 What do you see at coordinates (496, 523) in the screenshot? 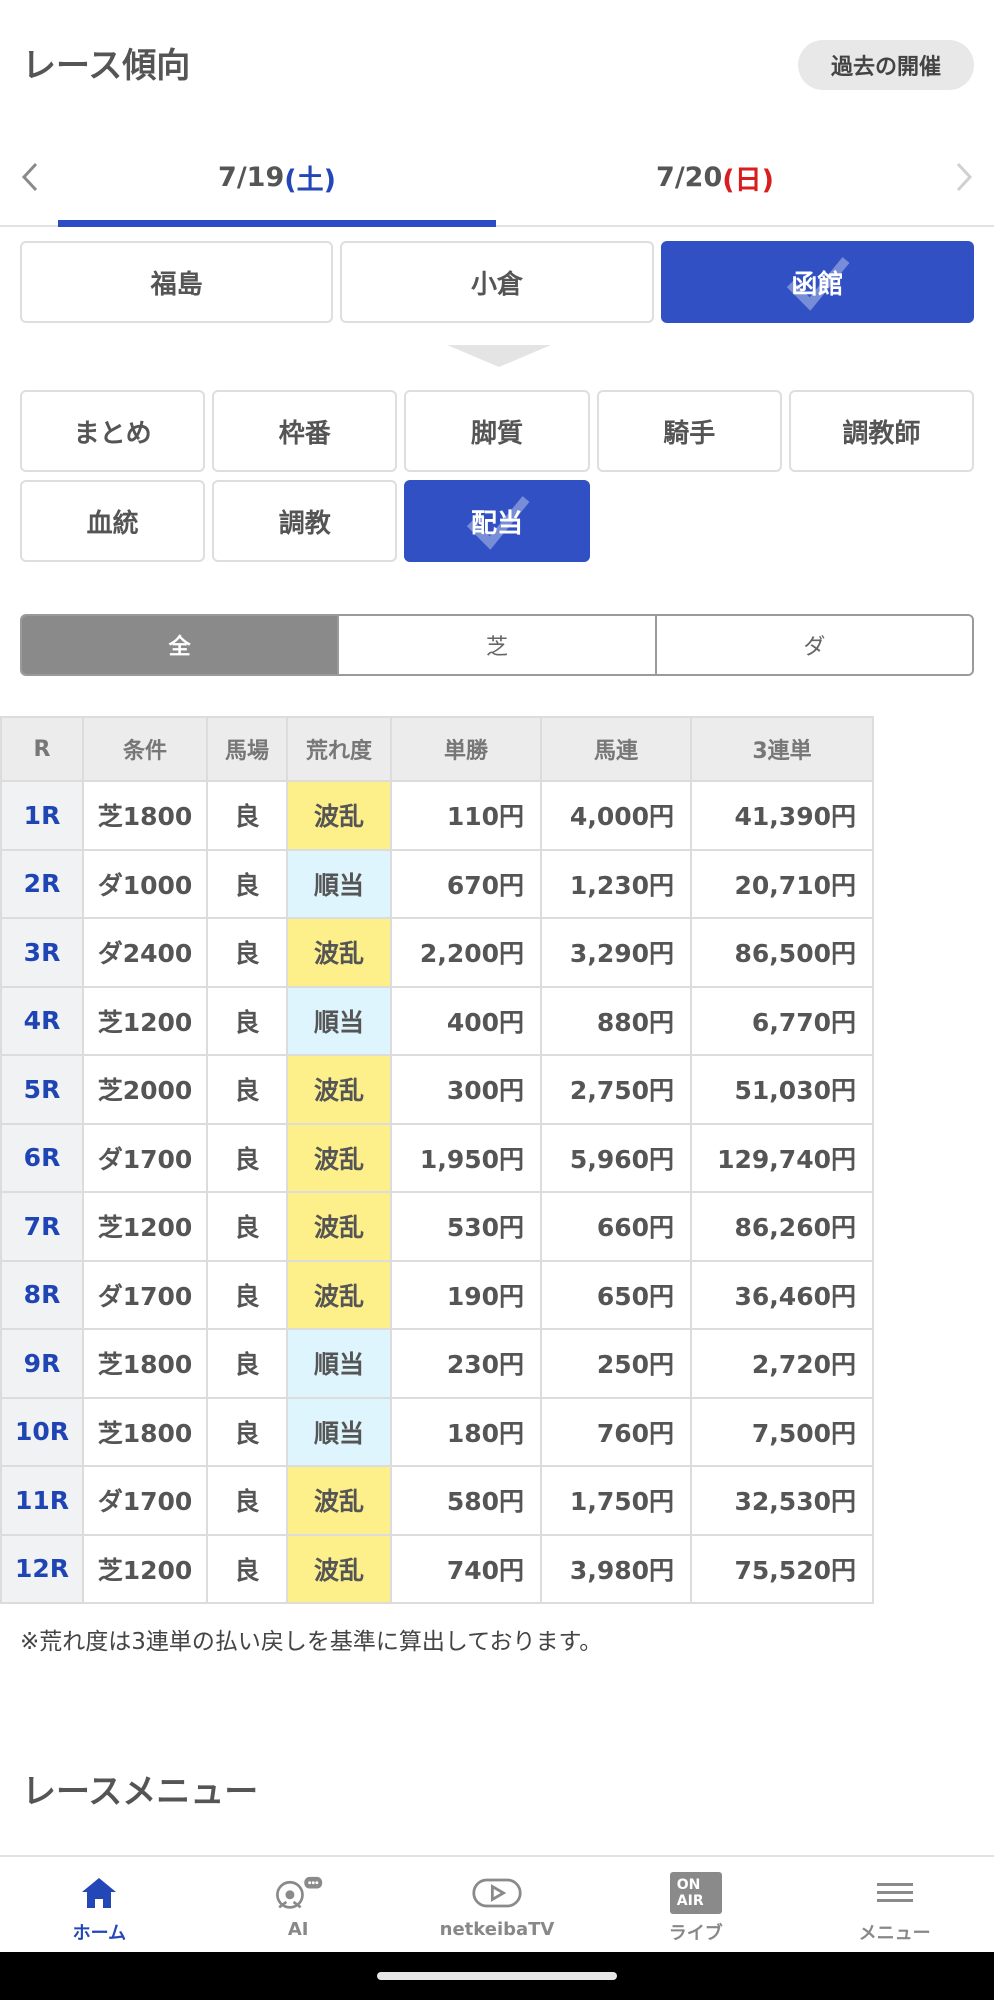
I see `category-label: 配当` at bounding box center [496, 523].